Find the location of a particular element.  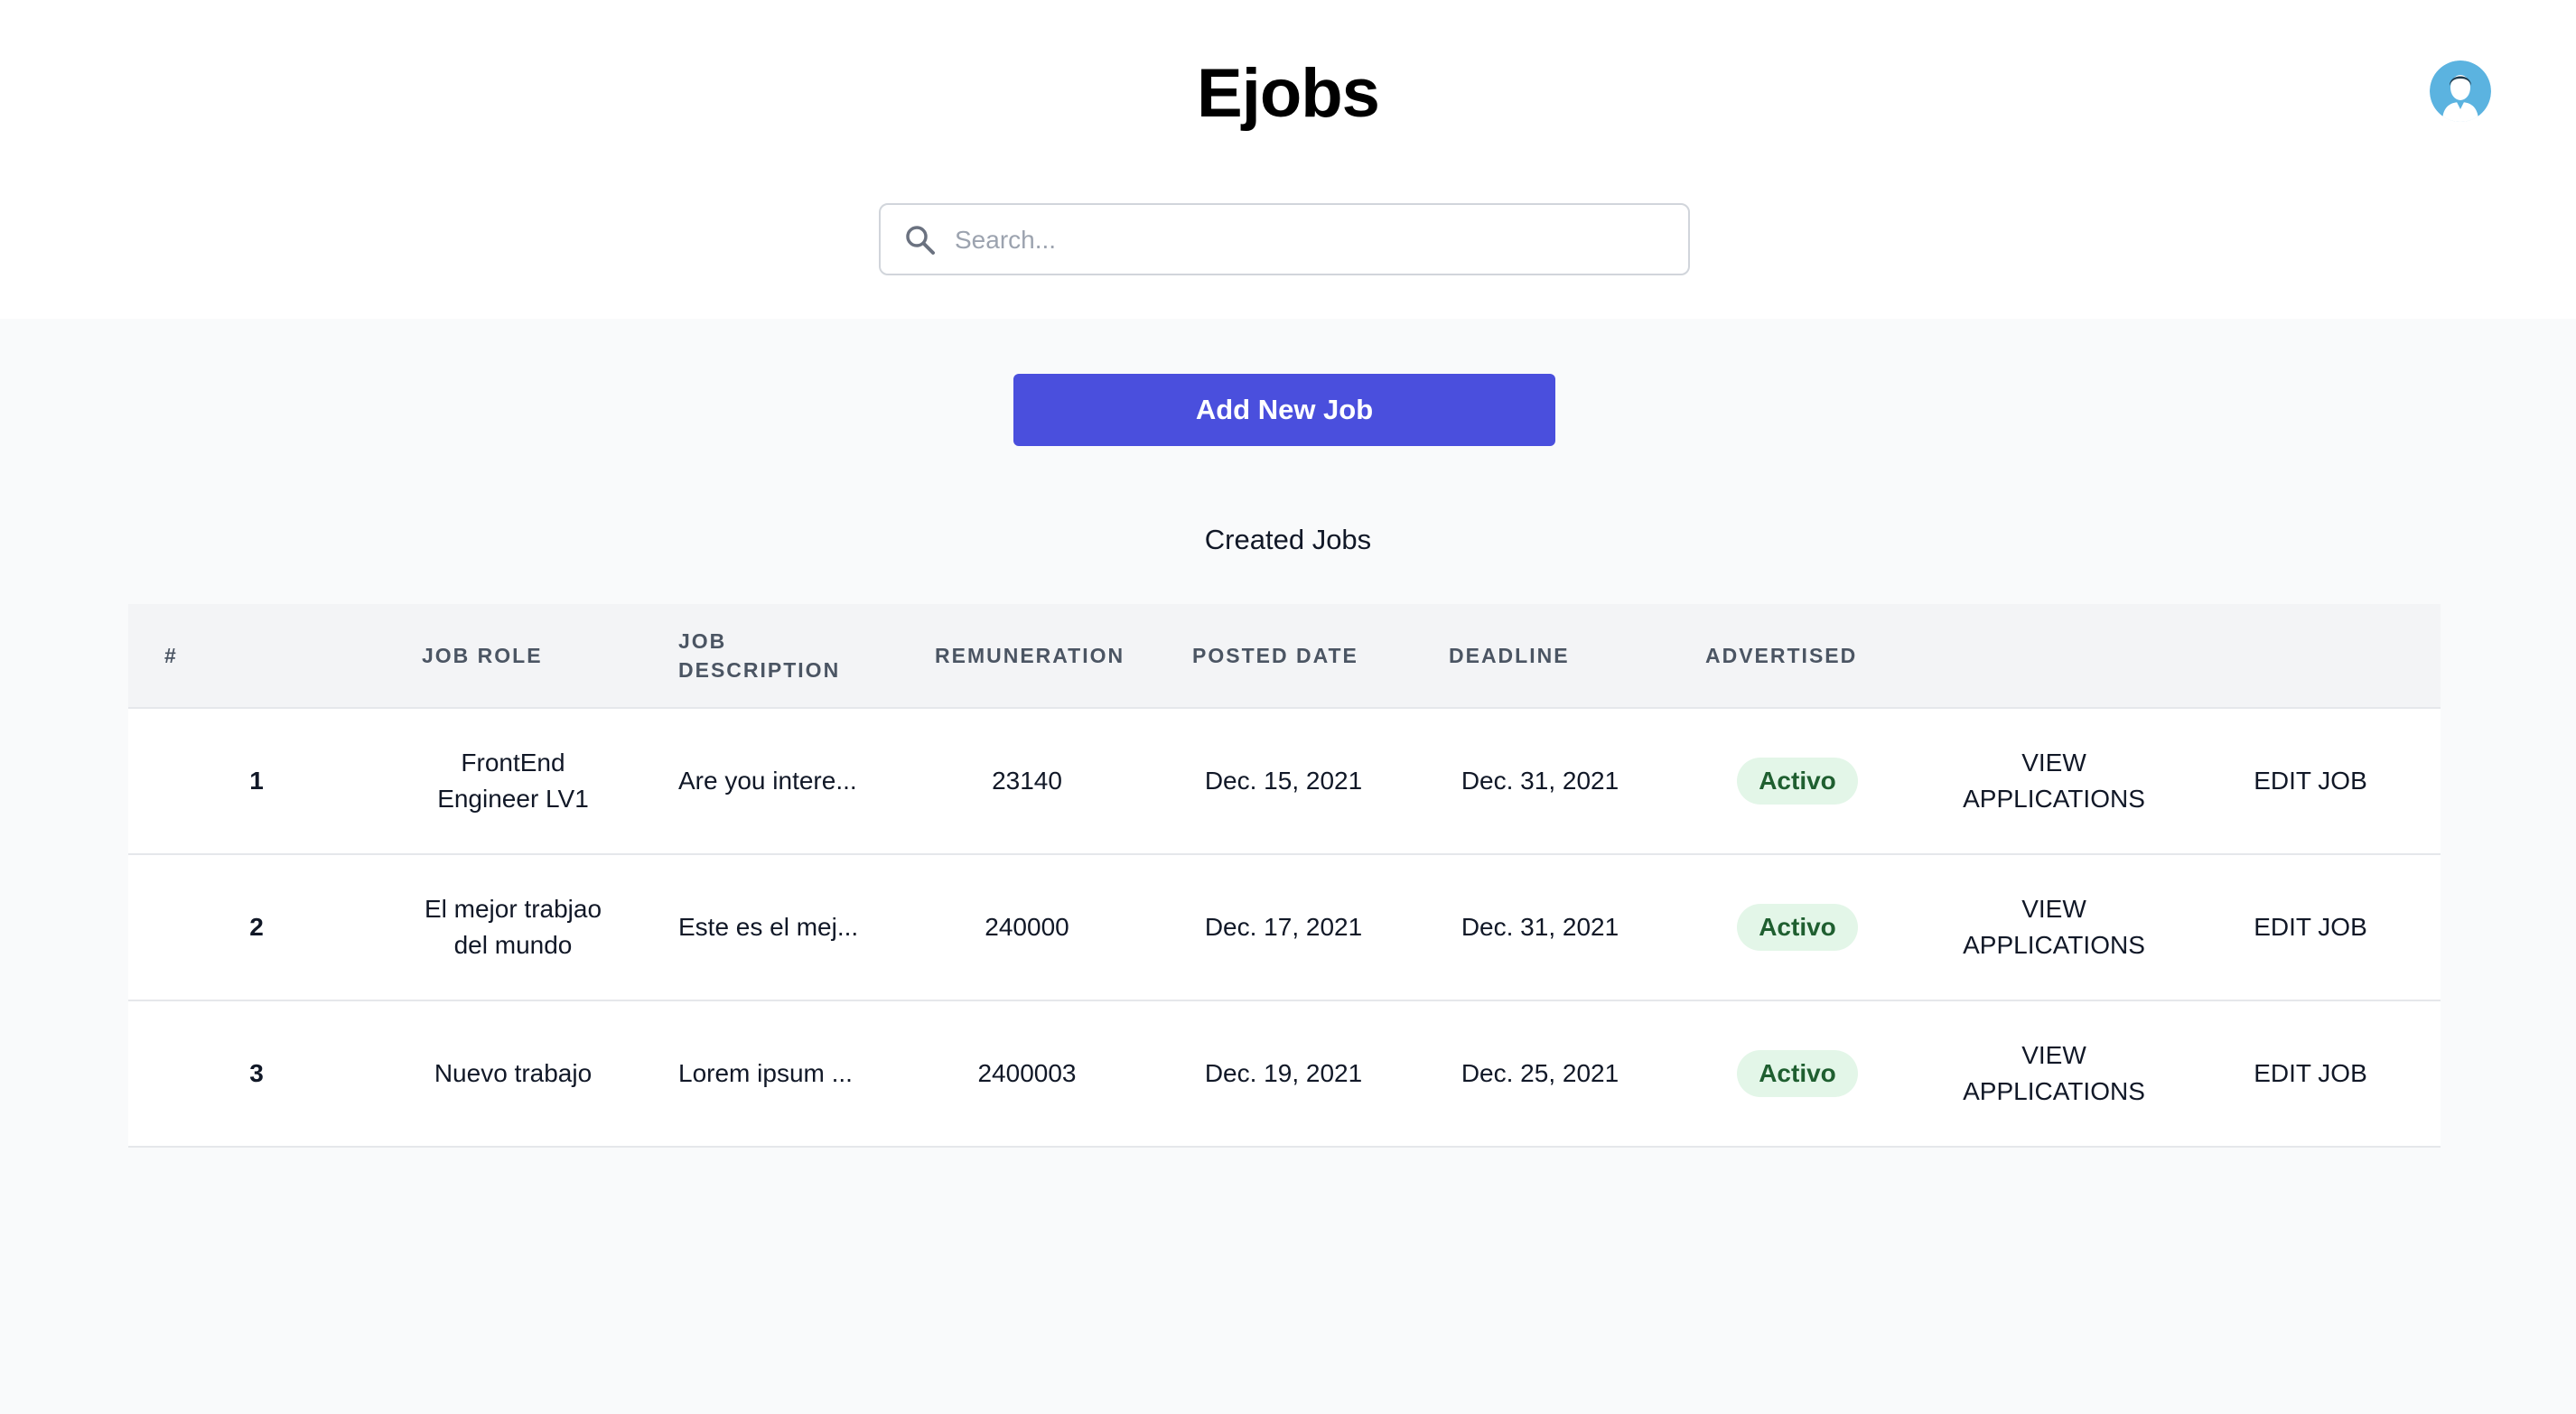

job-role-cell: FrontEnd Engineer LV1 is located at coordinates (513, 781).